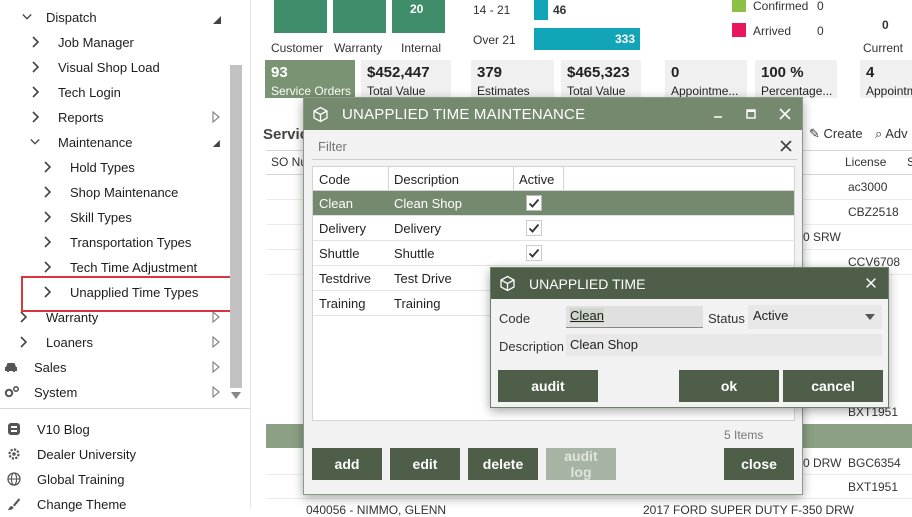 The height and width of the screenshot is (517, 912). What do you see at coordinates (236, 396) in the screenshot?
I see `scroll-down-arrow-icon` at bounding box center [236, 396].